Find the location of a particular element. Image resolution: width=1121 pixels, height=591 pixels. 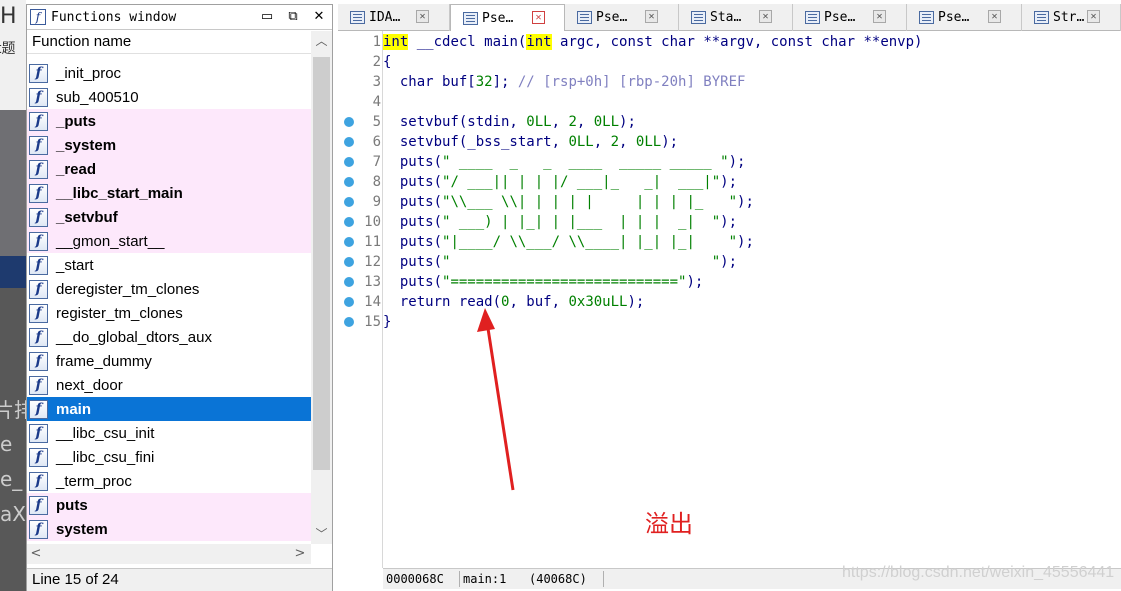

function-name: sub_400510 is located at coordinates (97, 97).